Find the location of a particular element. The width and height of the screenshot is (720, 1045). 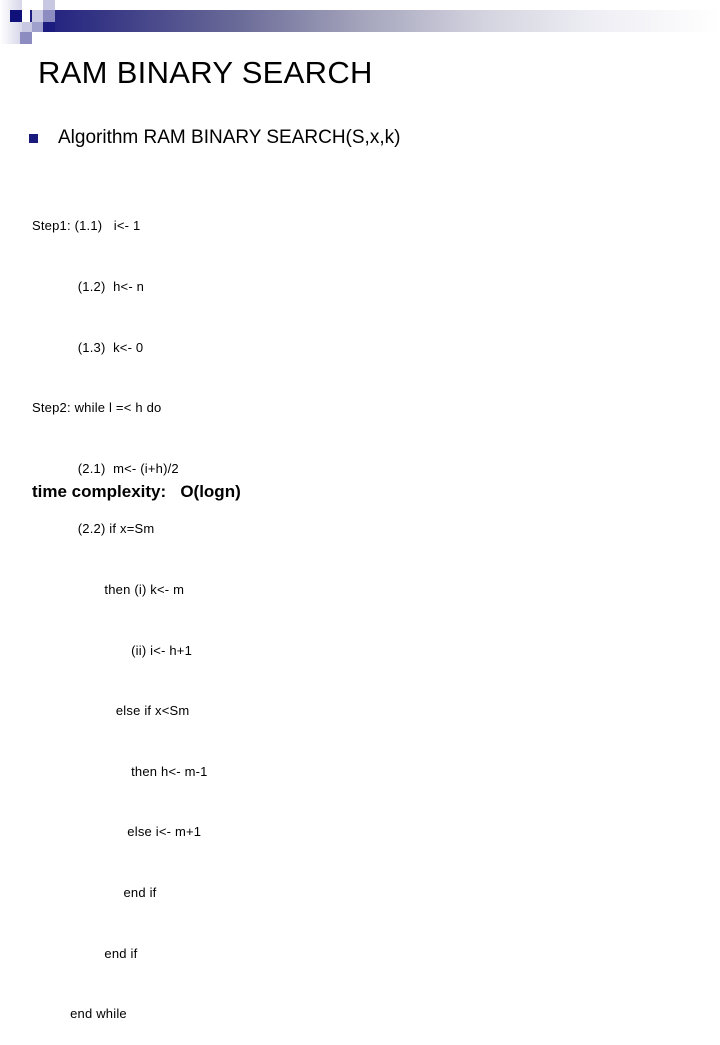

bullet-text: Algorithm RAM BINARY SEARCH(S,x,k) is located at coordinates (229, 137).